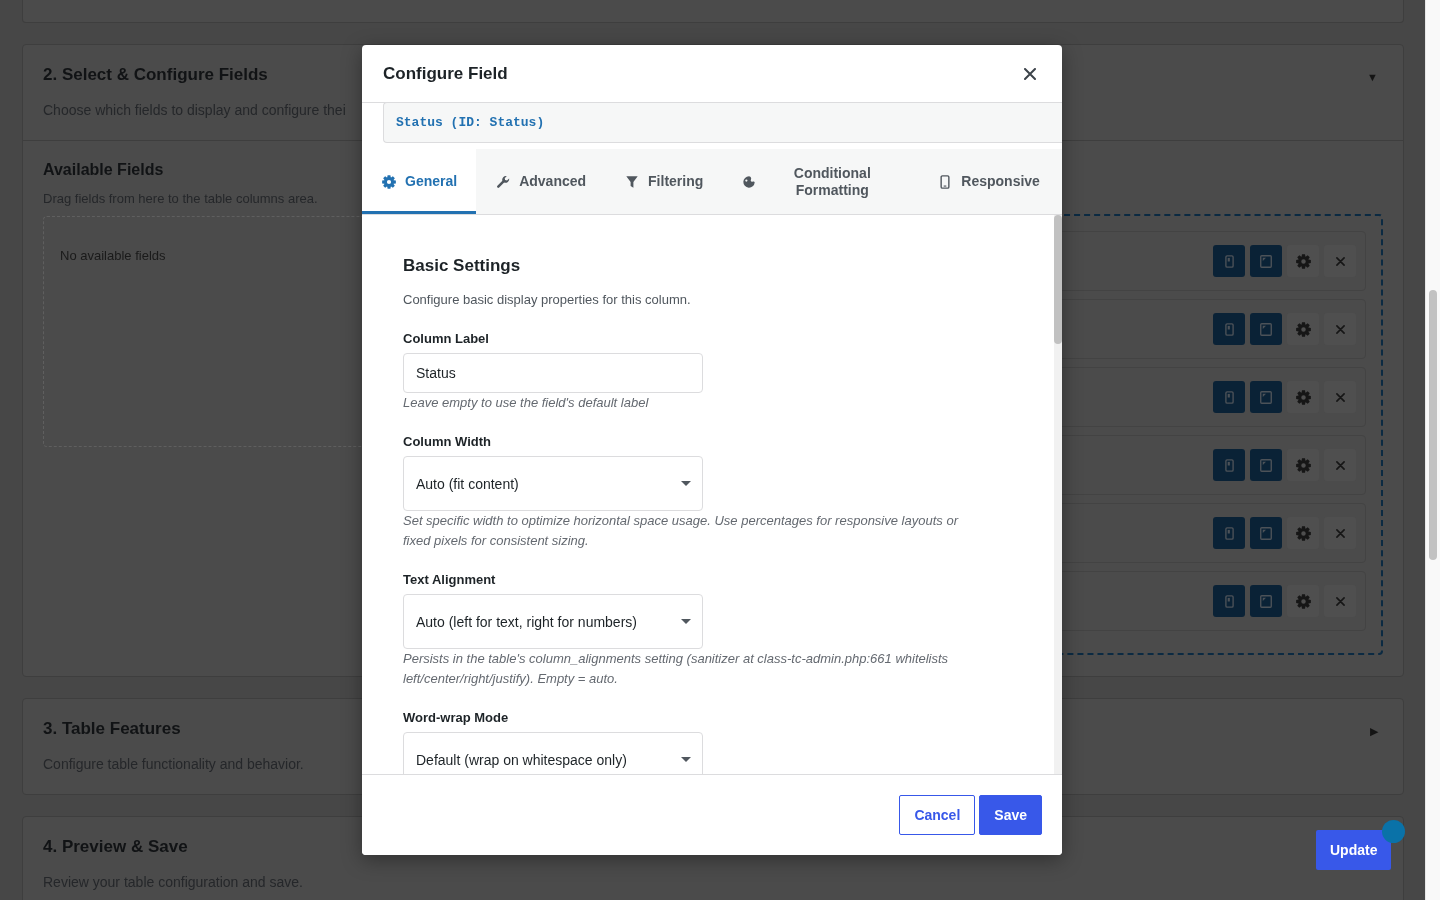  I want to click on save-button: Save, so click(1010, 815).